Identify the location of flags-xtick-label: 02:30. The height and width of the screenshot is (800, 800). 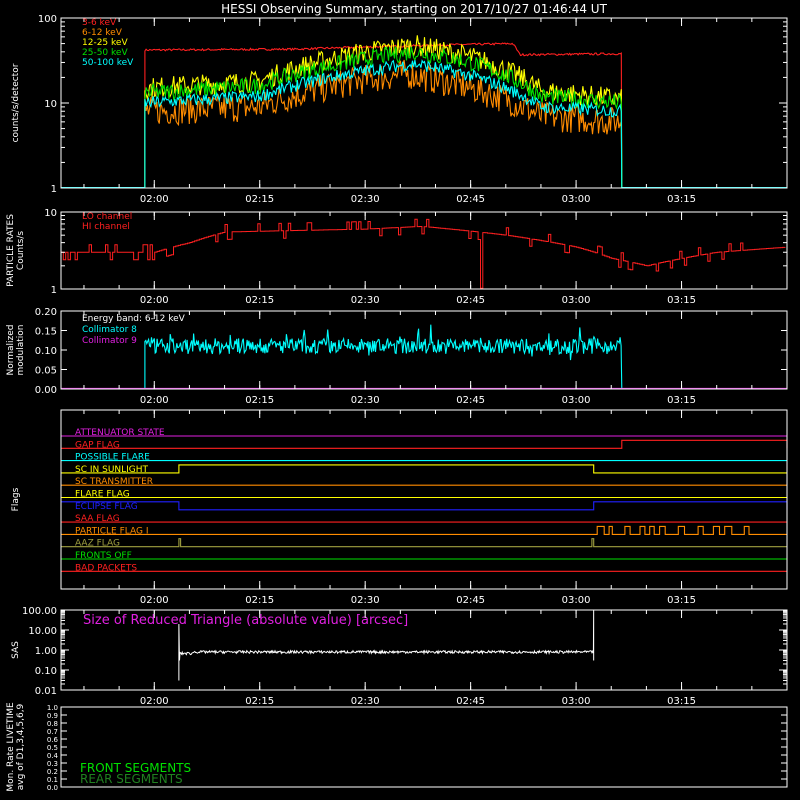
(365, 600).